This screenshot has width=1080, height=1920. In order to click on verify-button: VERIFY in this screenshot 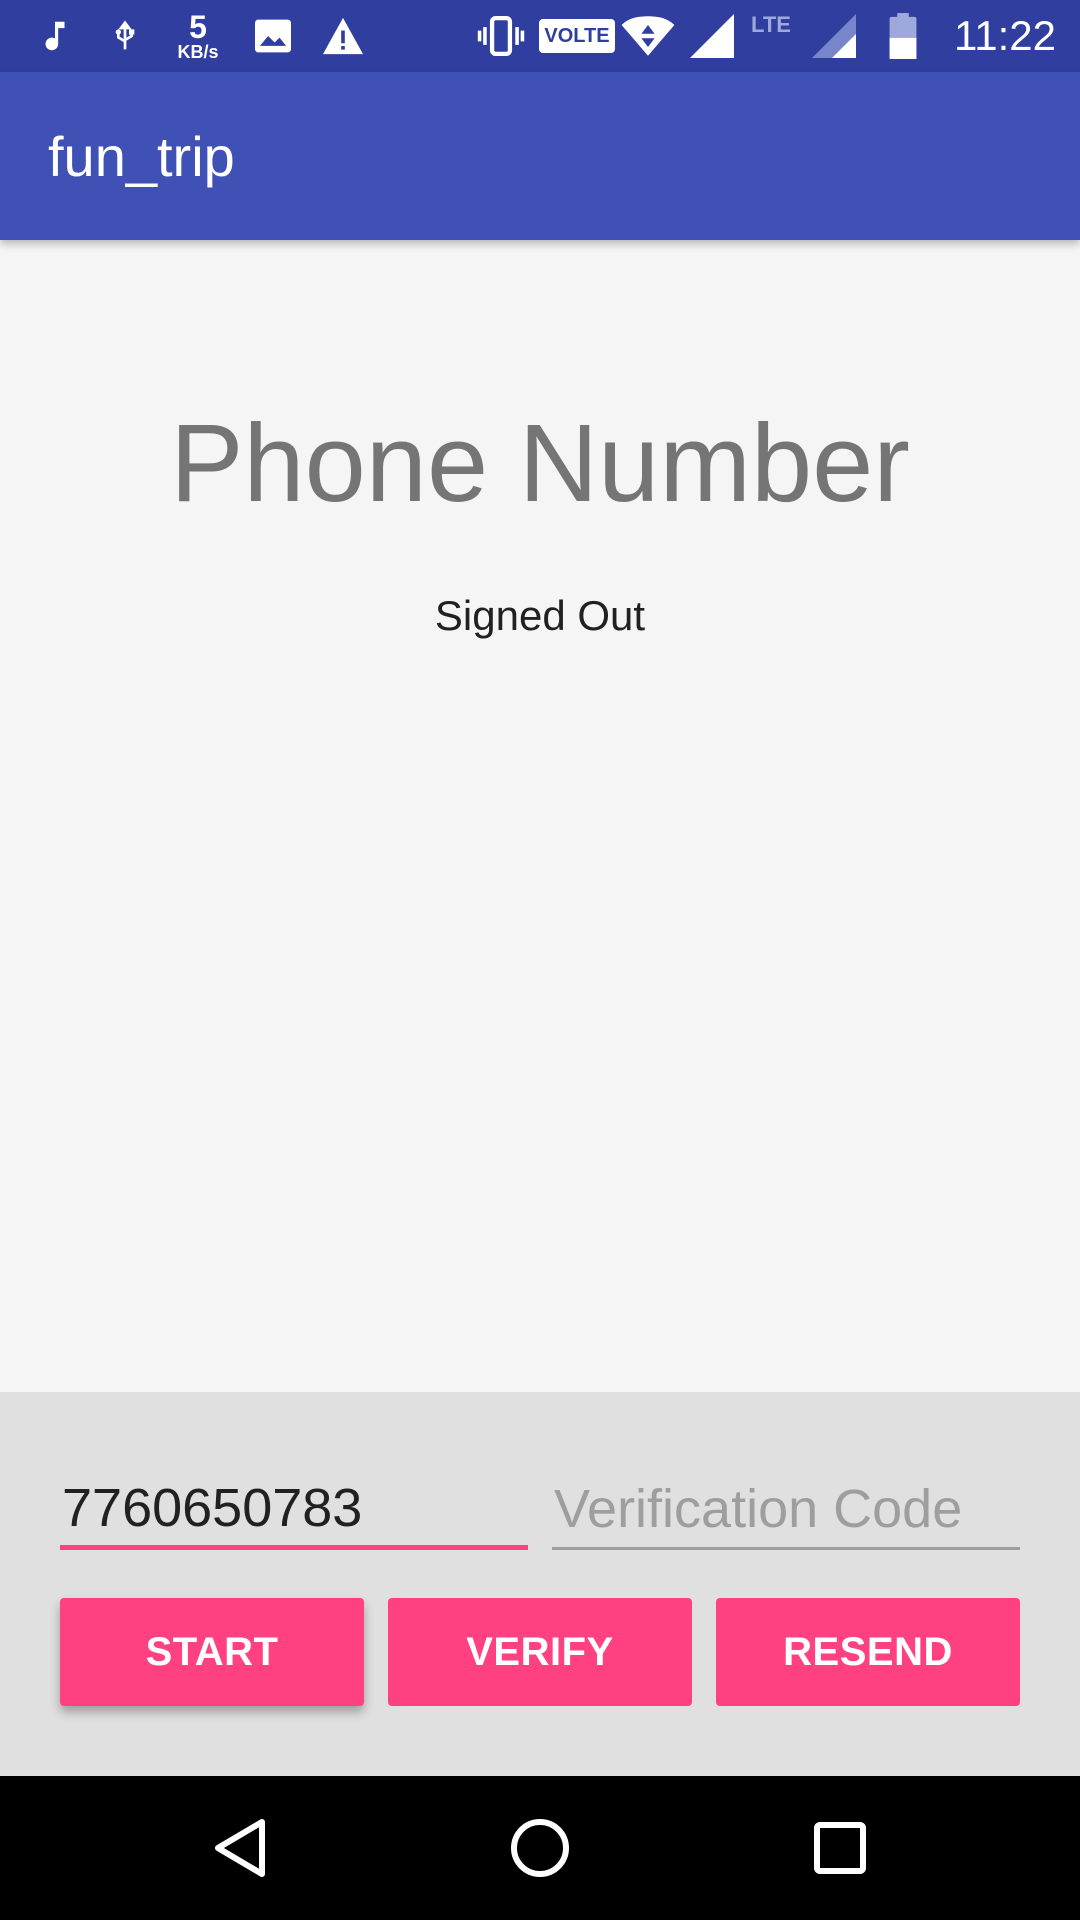, I will do `click(540, 1652)`.